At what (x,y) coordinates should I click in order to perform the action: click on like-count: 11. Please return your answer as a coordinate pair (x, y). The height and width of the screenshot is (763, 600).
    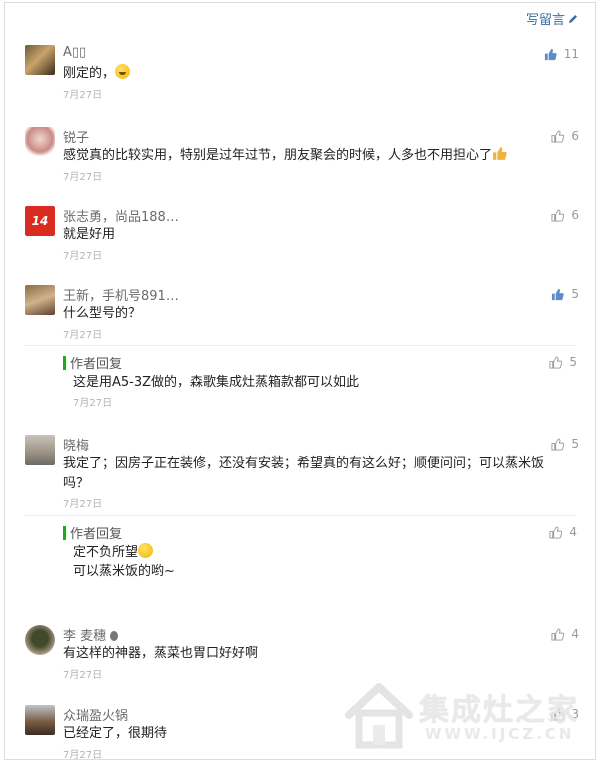
    Looking at the image, I should click on (571, 54).